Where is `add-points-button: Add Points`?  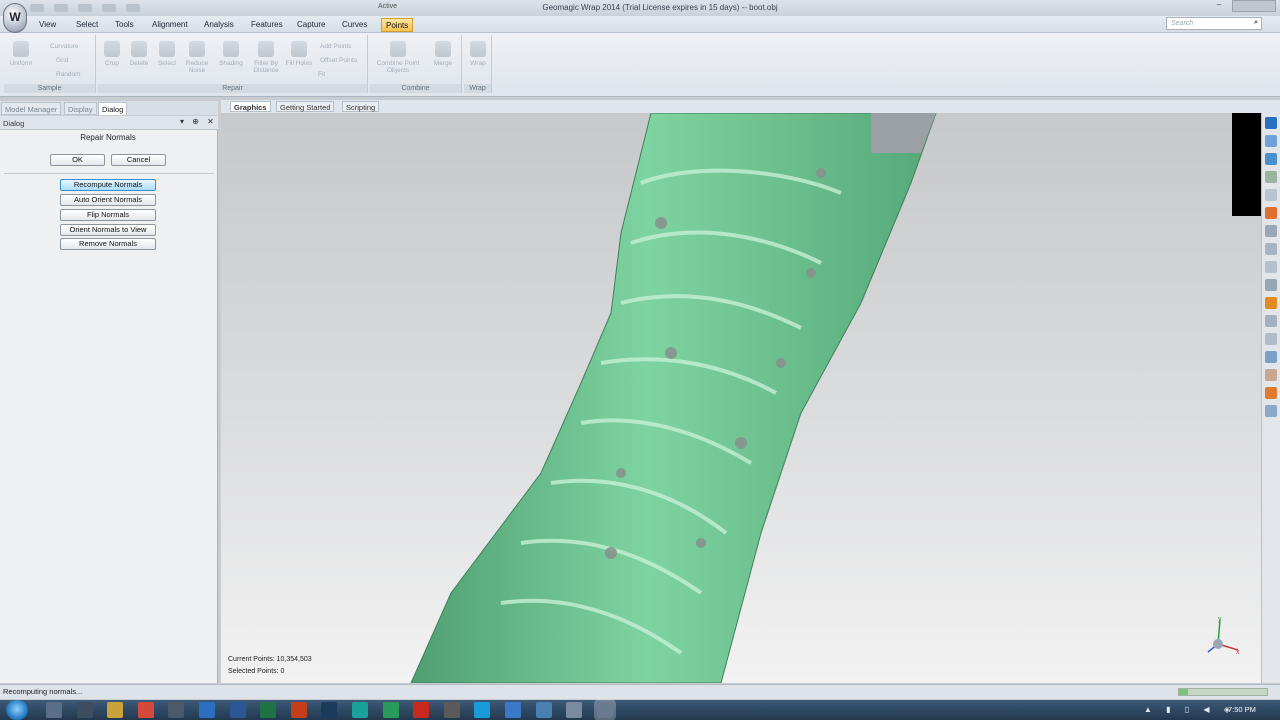
add-points-button: Add Points is located at coordinates (335, 46).